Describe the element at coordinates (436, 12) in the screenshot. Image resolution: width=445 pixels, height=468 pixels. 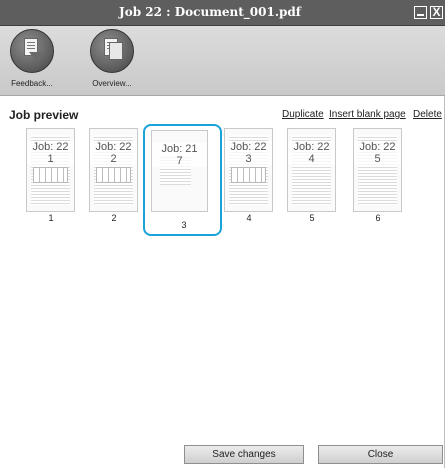
I see `close-window-button: X` at that location.